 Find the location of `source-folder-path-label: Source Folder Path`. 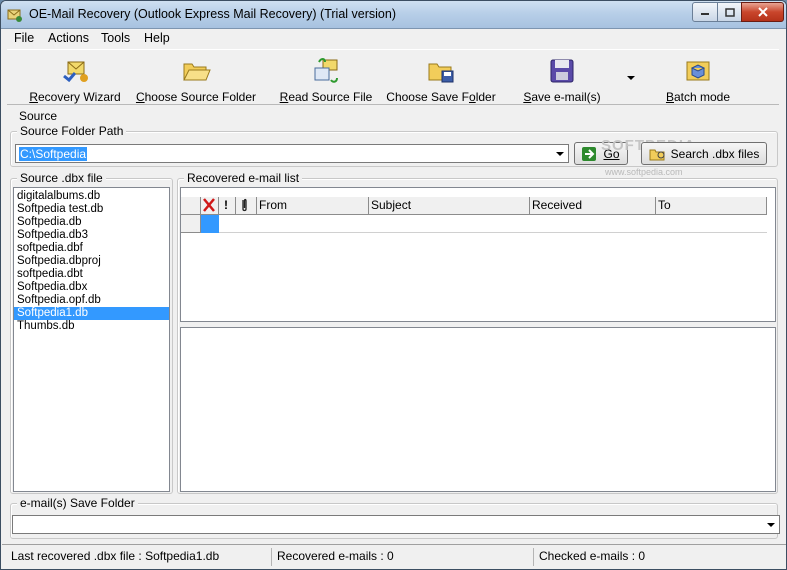

source-folder-path-label: Source Folder Path is located at coordinates (72, 131).